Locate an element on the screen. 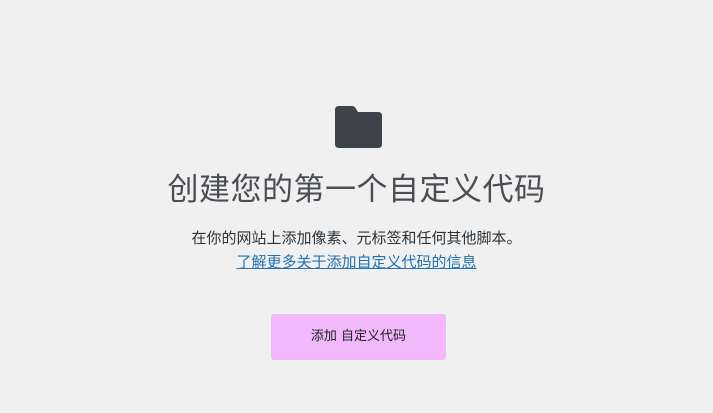  page-title: 创建您的第一个自定义代码 is located at coordinates (356, 190).